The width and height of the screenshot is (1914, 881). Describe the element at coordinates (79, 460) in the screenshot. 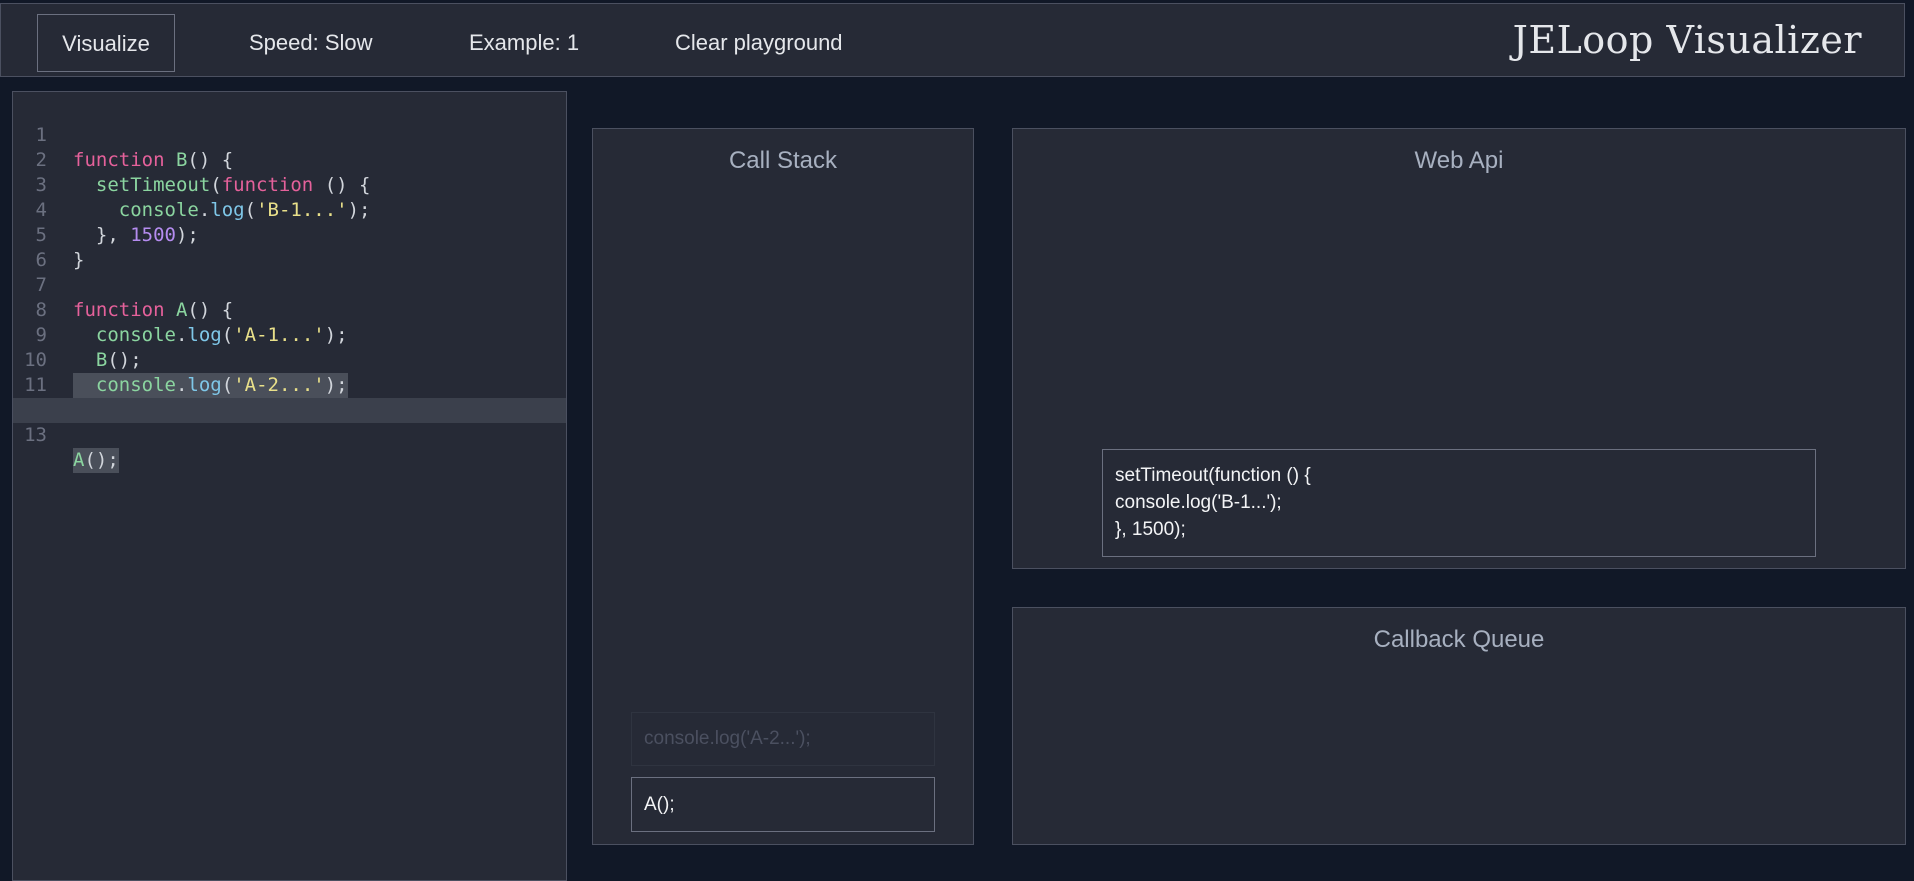

I see `code-token: A` at that location.